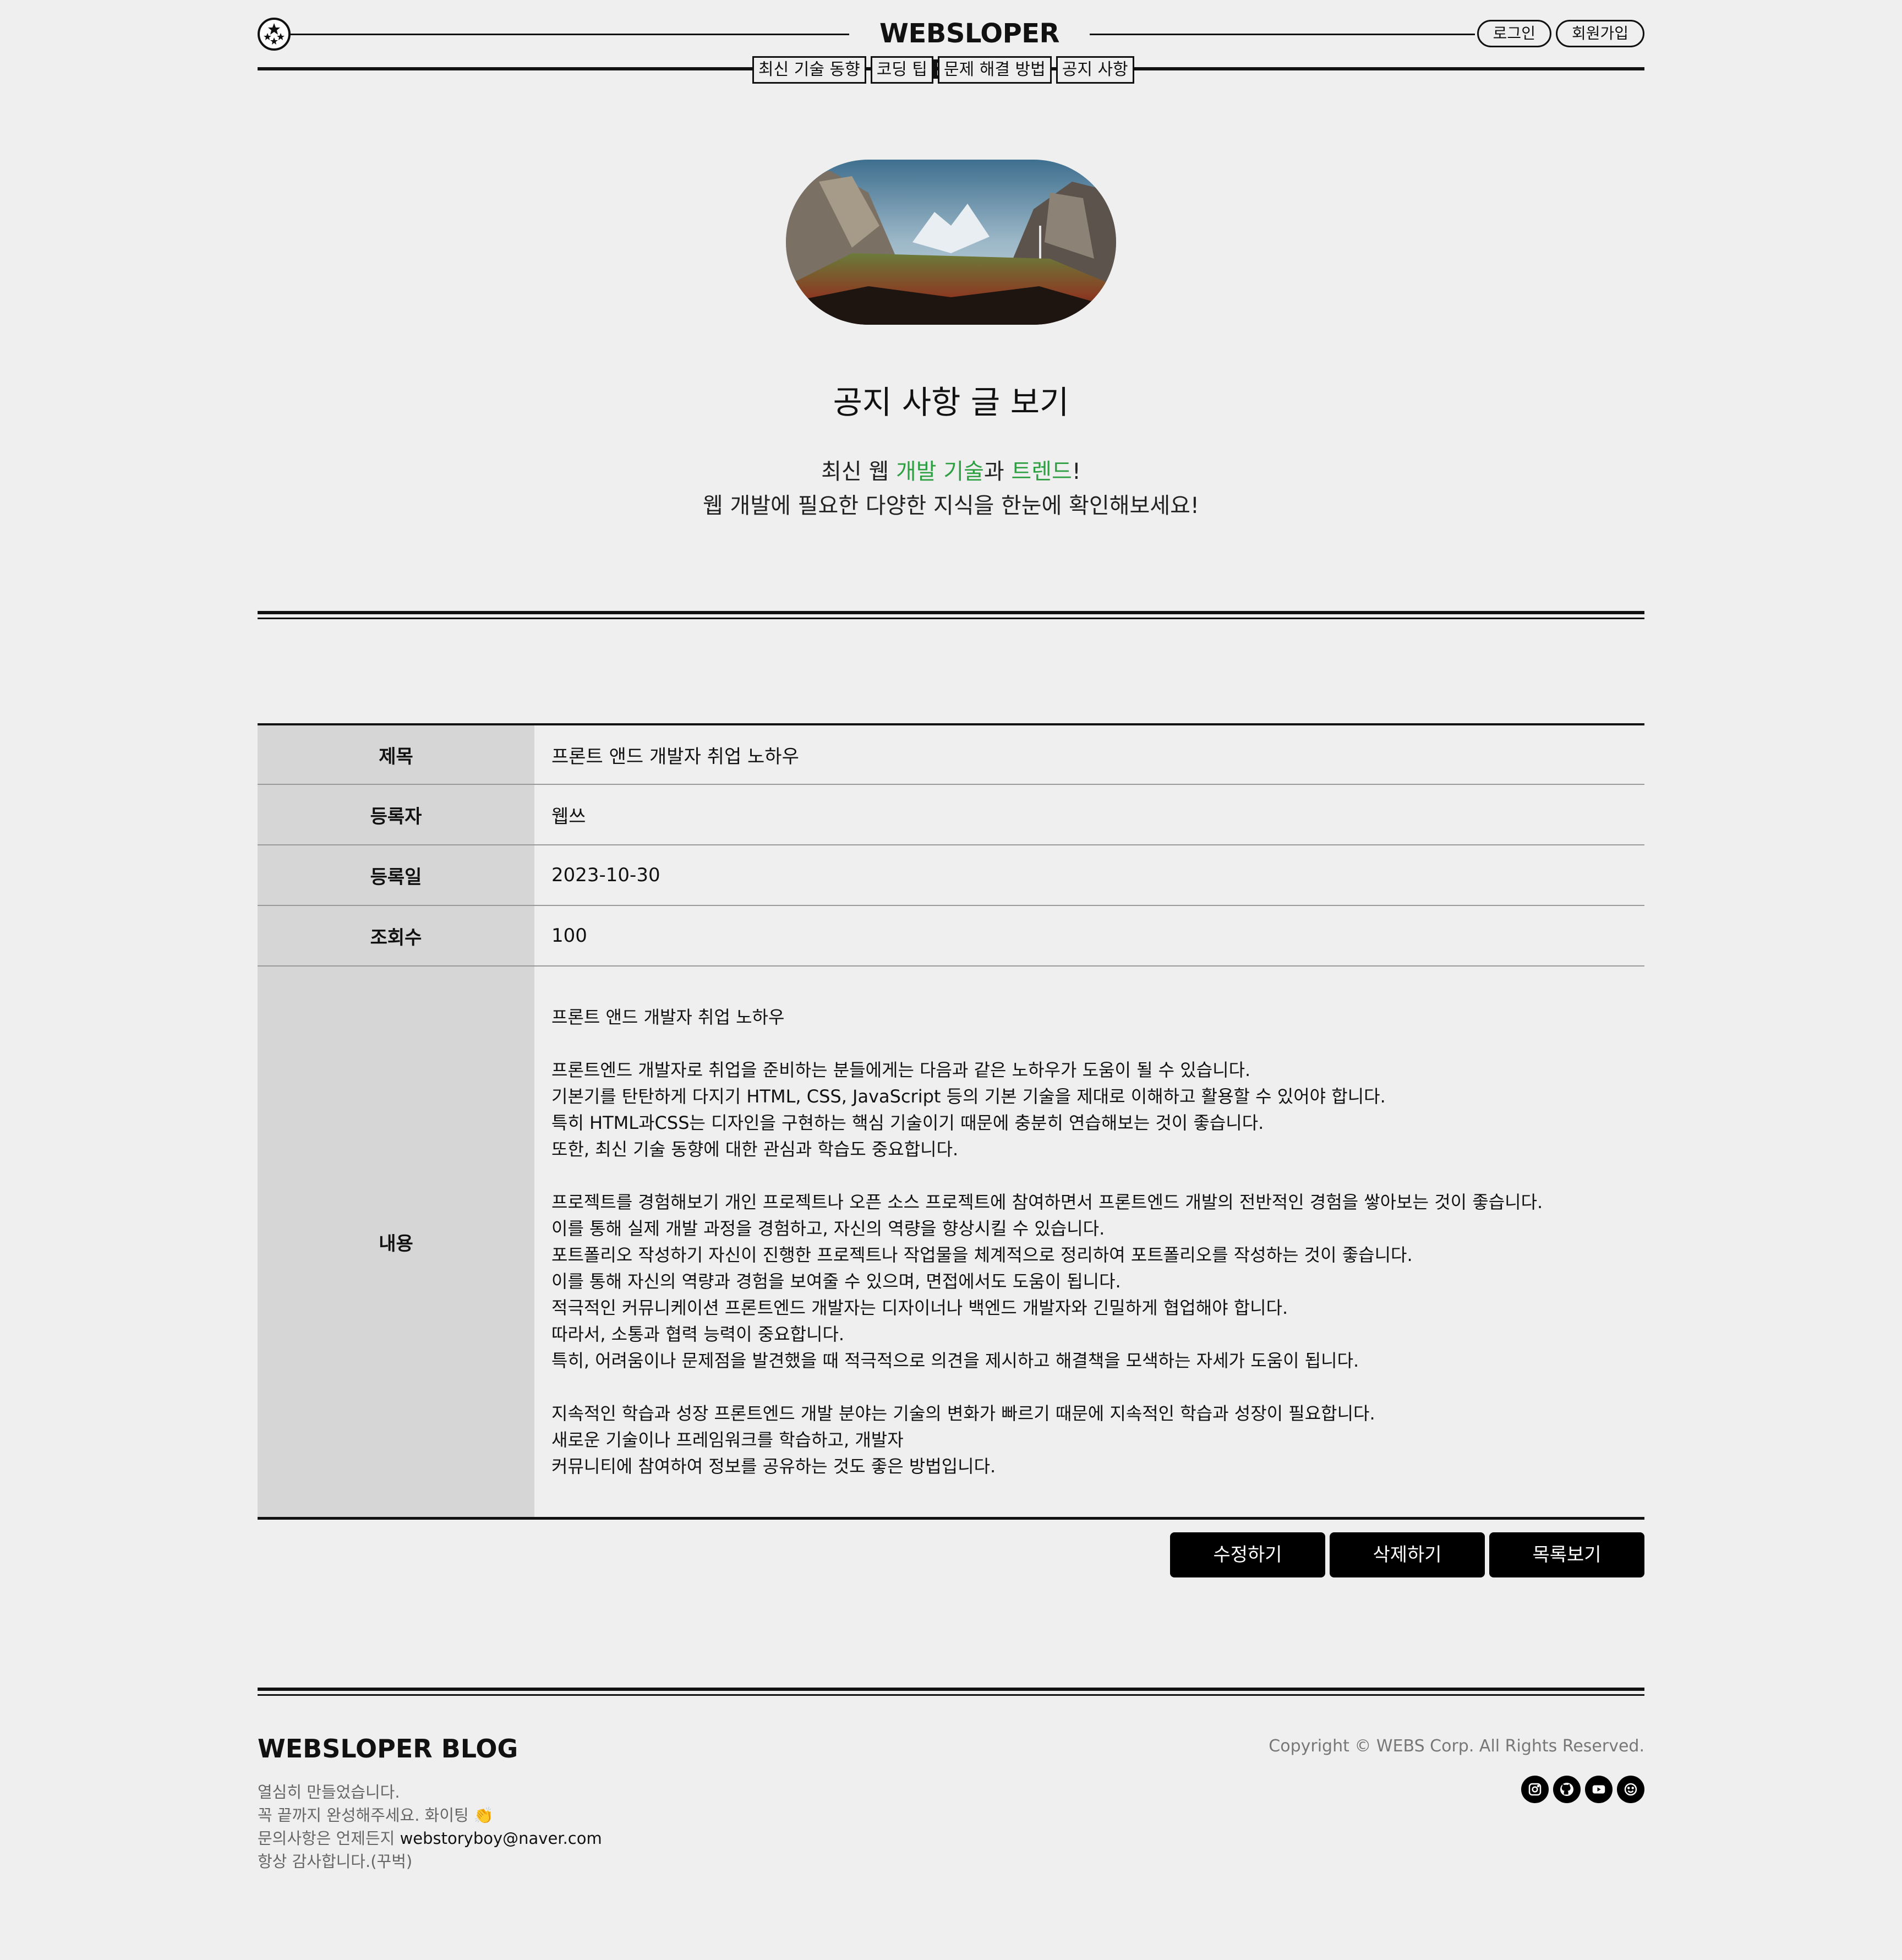 This screenshot has width=1902, height=1960. I want to click on subtitle-suffix: !, so click(1076, 472).